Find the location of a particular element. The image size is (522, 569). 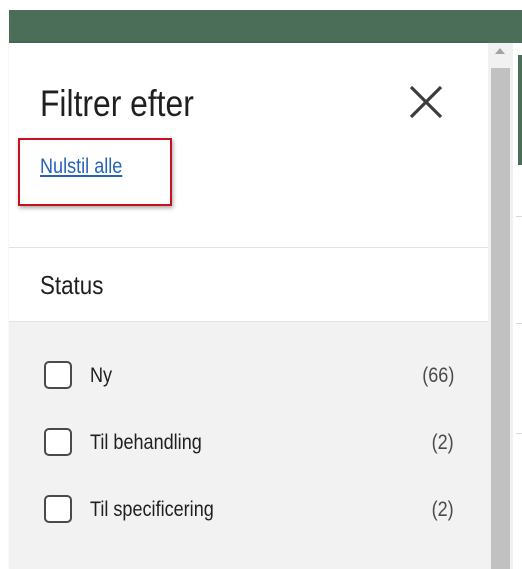

status-section-title: Status is located at coordinates (72, 285).